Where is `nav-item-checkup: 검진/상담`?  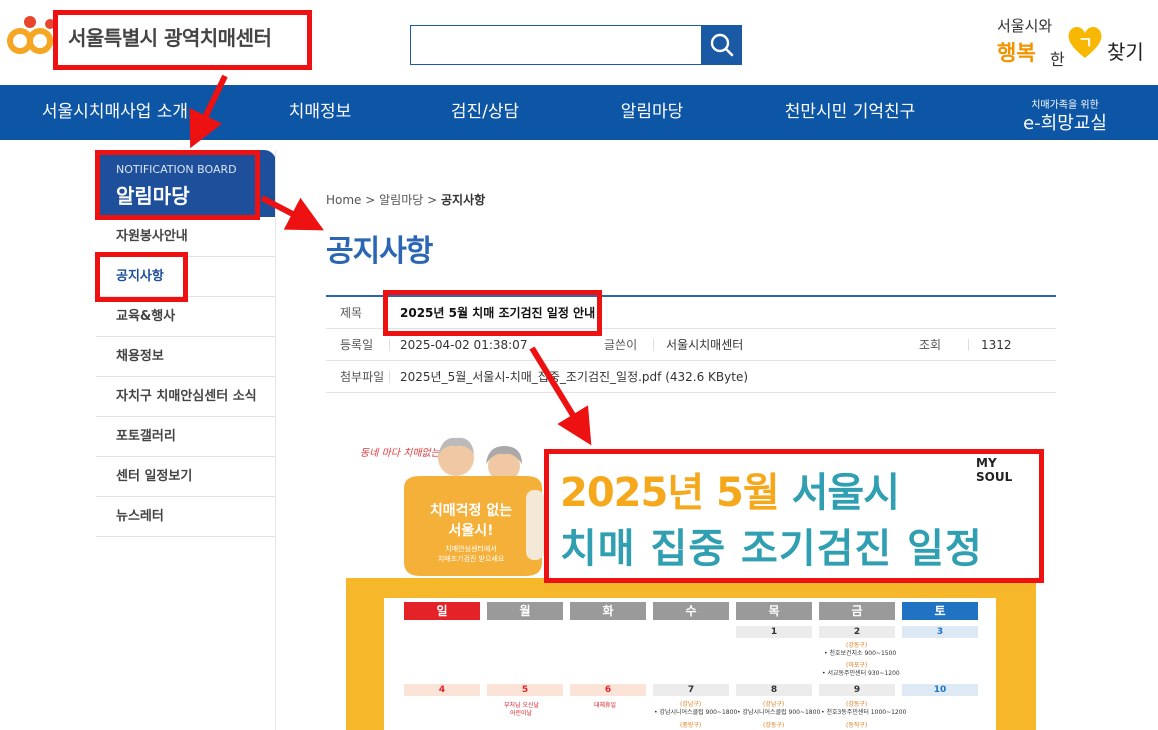
nav-item-checkup: 검진/상담 is located at coordinates (485, 112).